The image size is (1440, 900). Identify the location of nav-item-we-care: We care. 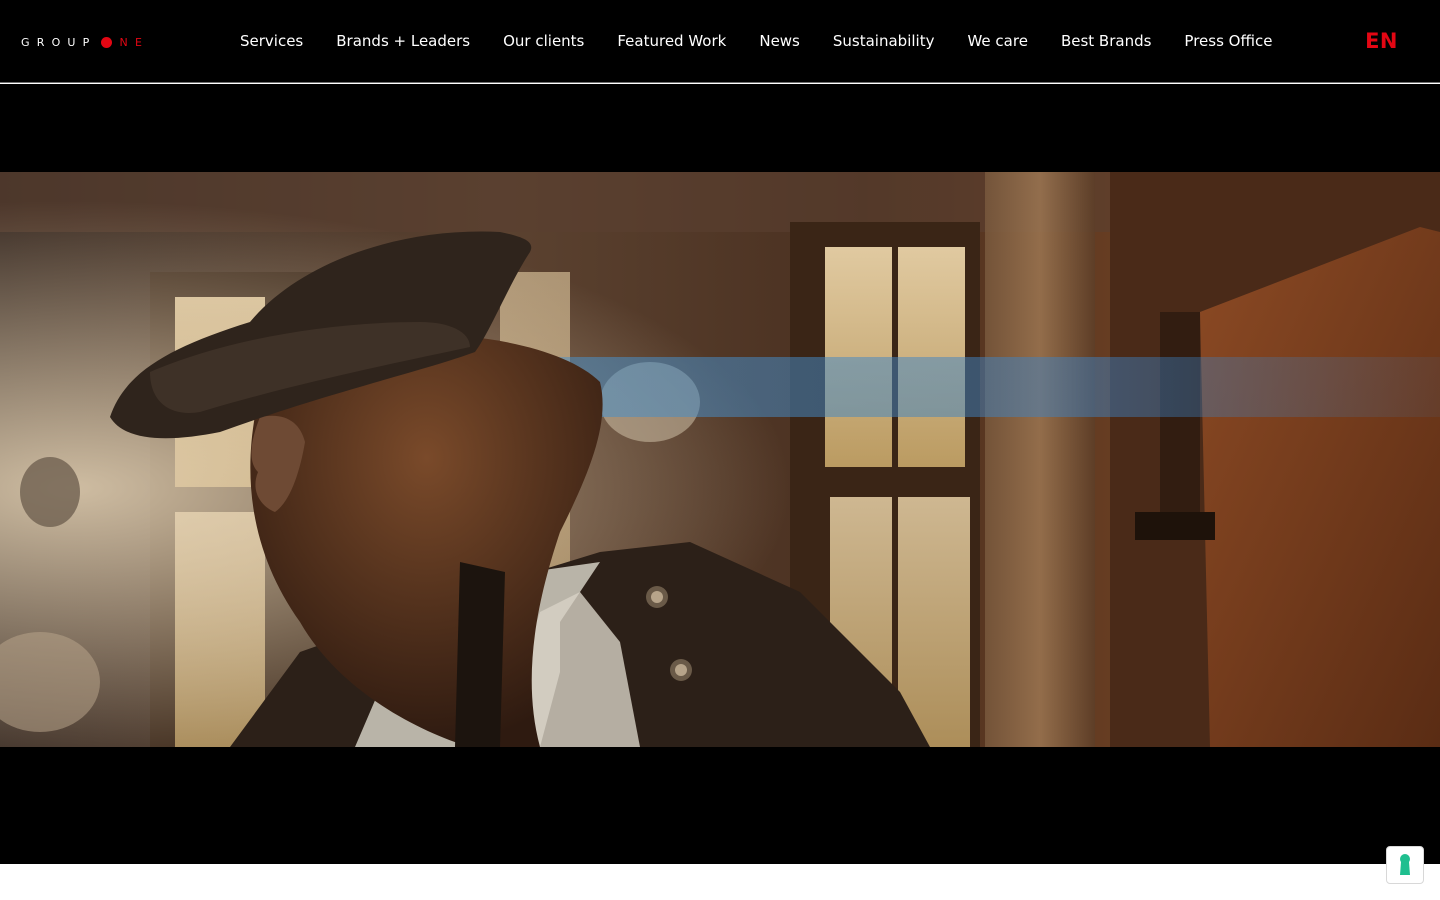
(997, 41).